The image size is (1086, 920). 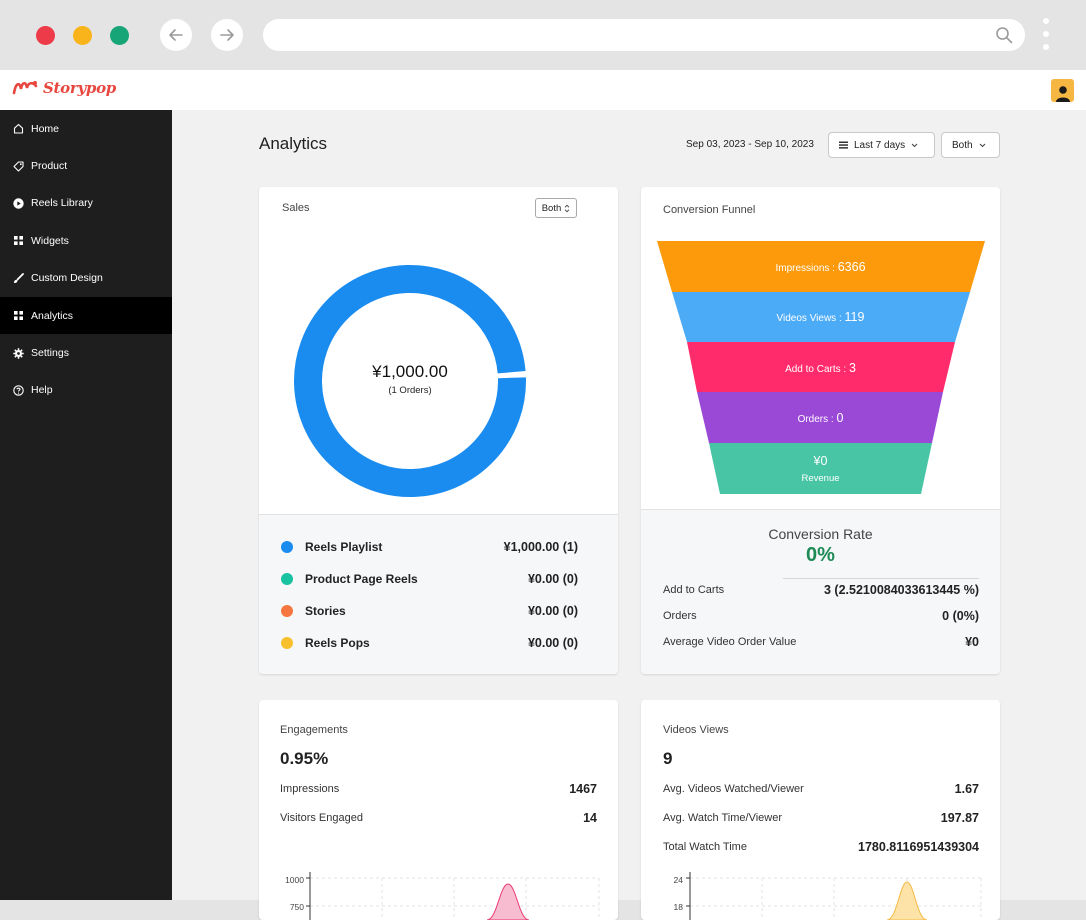 What do you see at coordinates (42, 390) in the screenshot?
I see `sidebar-item-label: Help` at bounding box center [42, 390].